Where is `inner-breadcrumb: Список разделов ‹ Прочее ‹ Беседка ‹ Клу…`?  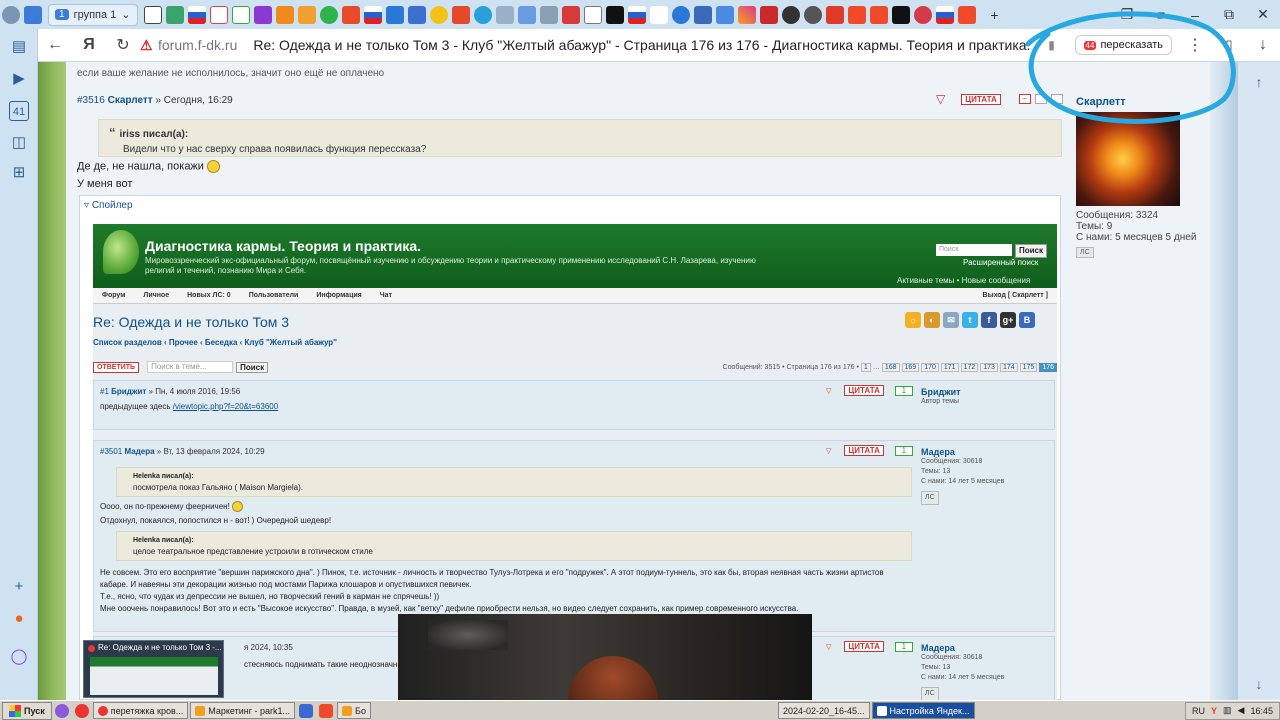 inner-breadcrumb: Список разделов ‹ Прочее ‹ Беседка ‹ Клу… is located at coordinates (215, 342).